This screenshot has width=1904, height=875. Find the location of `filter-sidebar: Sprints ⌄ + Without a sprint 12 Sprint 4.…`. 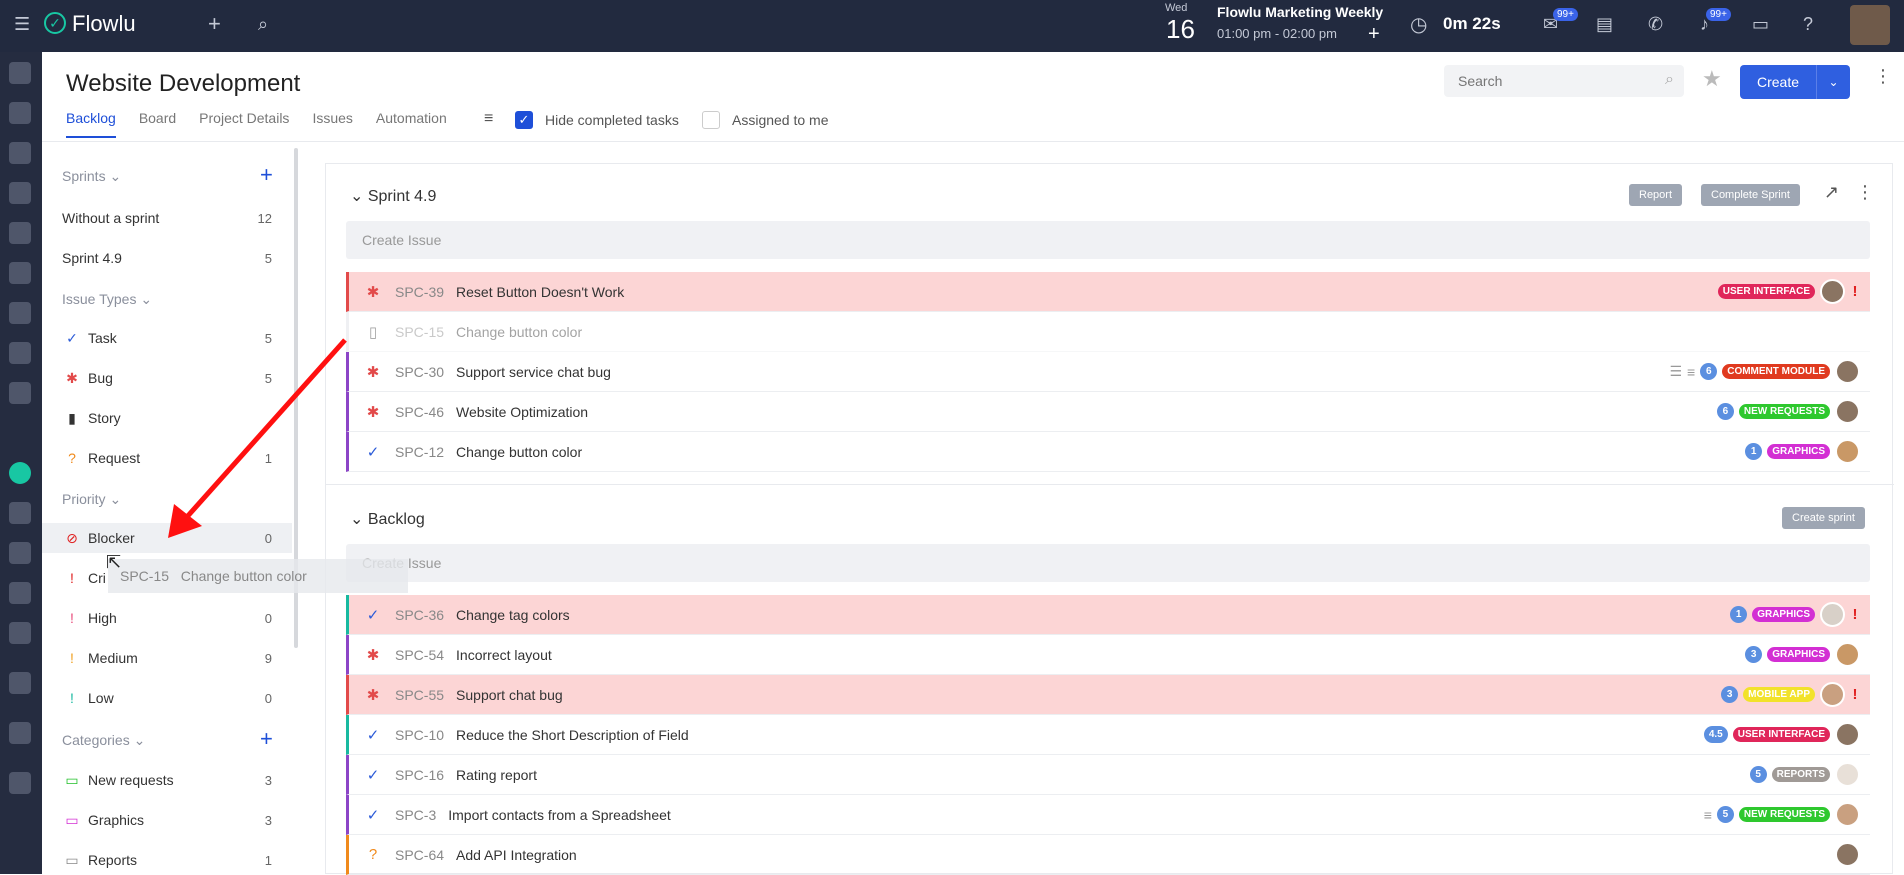

filter-sidebar: Sprints ⌄ + Without a sprint 12 Sprint 4.… is located at coordinates (170, 511).